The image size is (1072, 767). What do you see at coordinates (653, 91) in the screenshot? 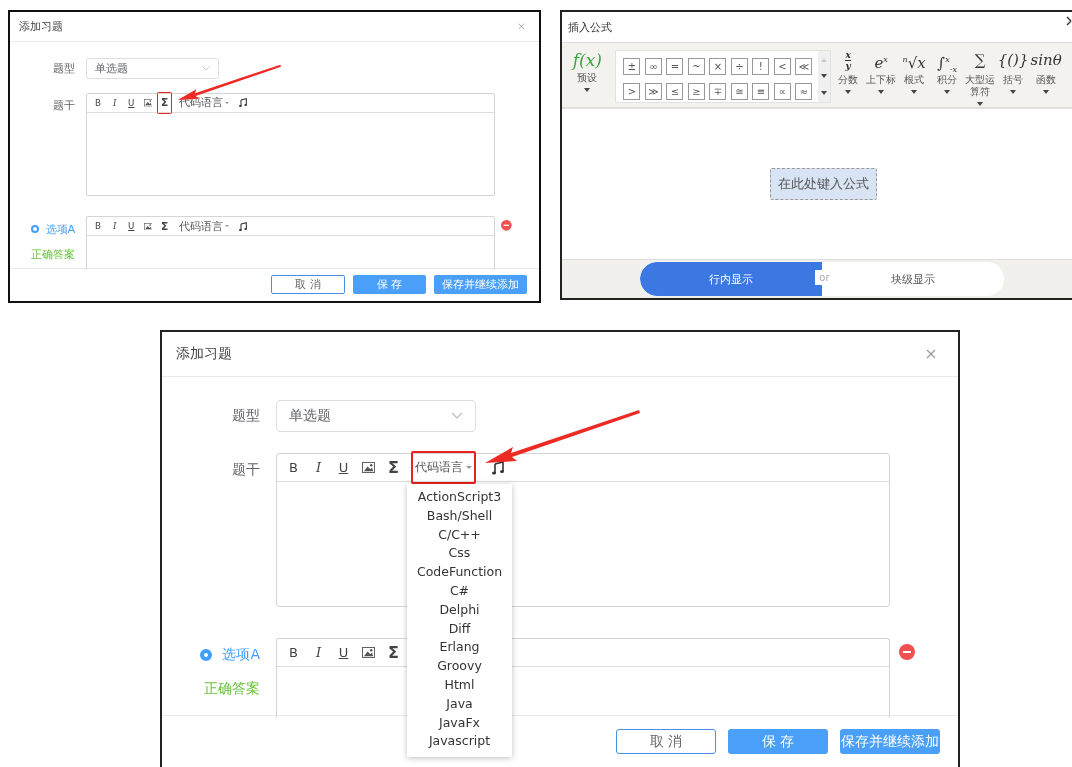
I see `symbol-key: ≫` at bounding box center [653, 91].